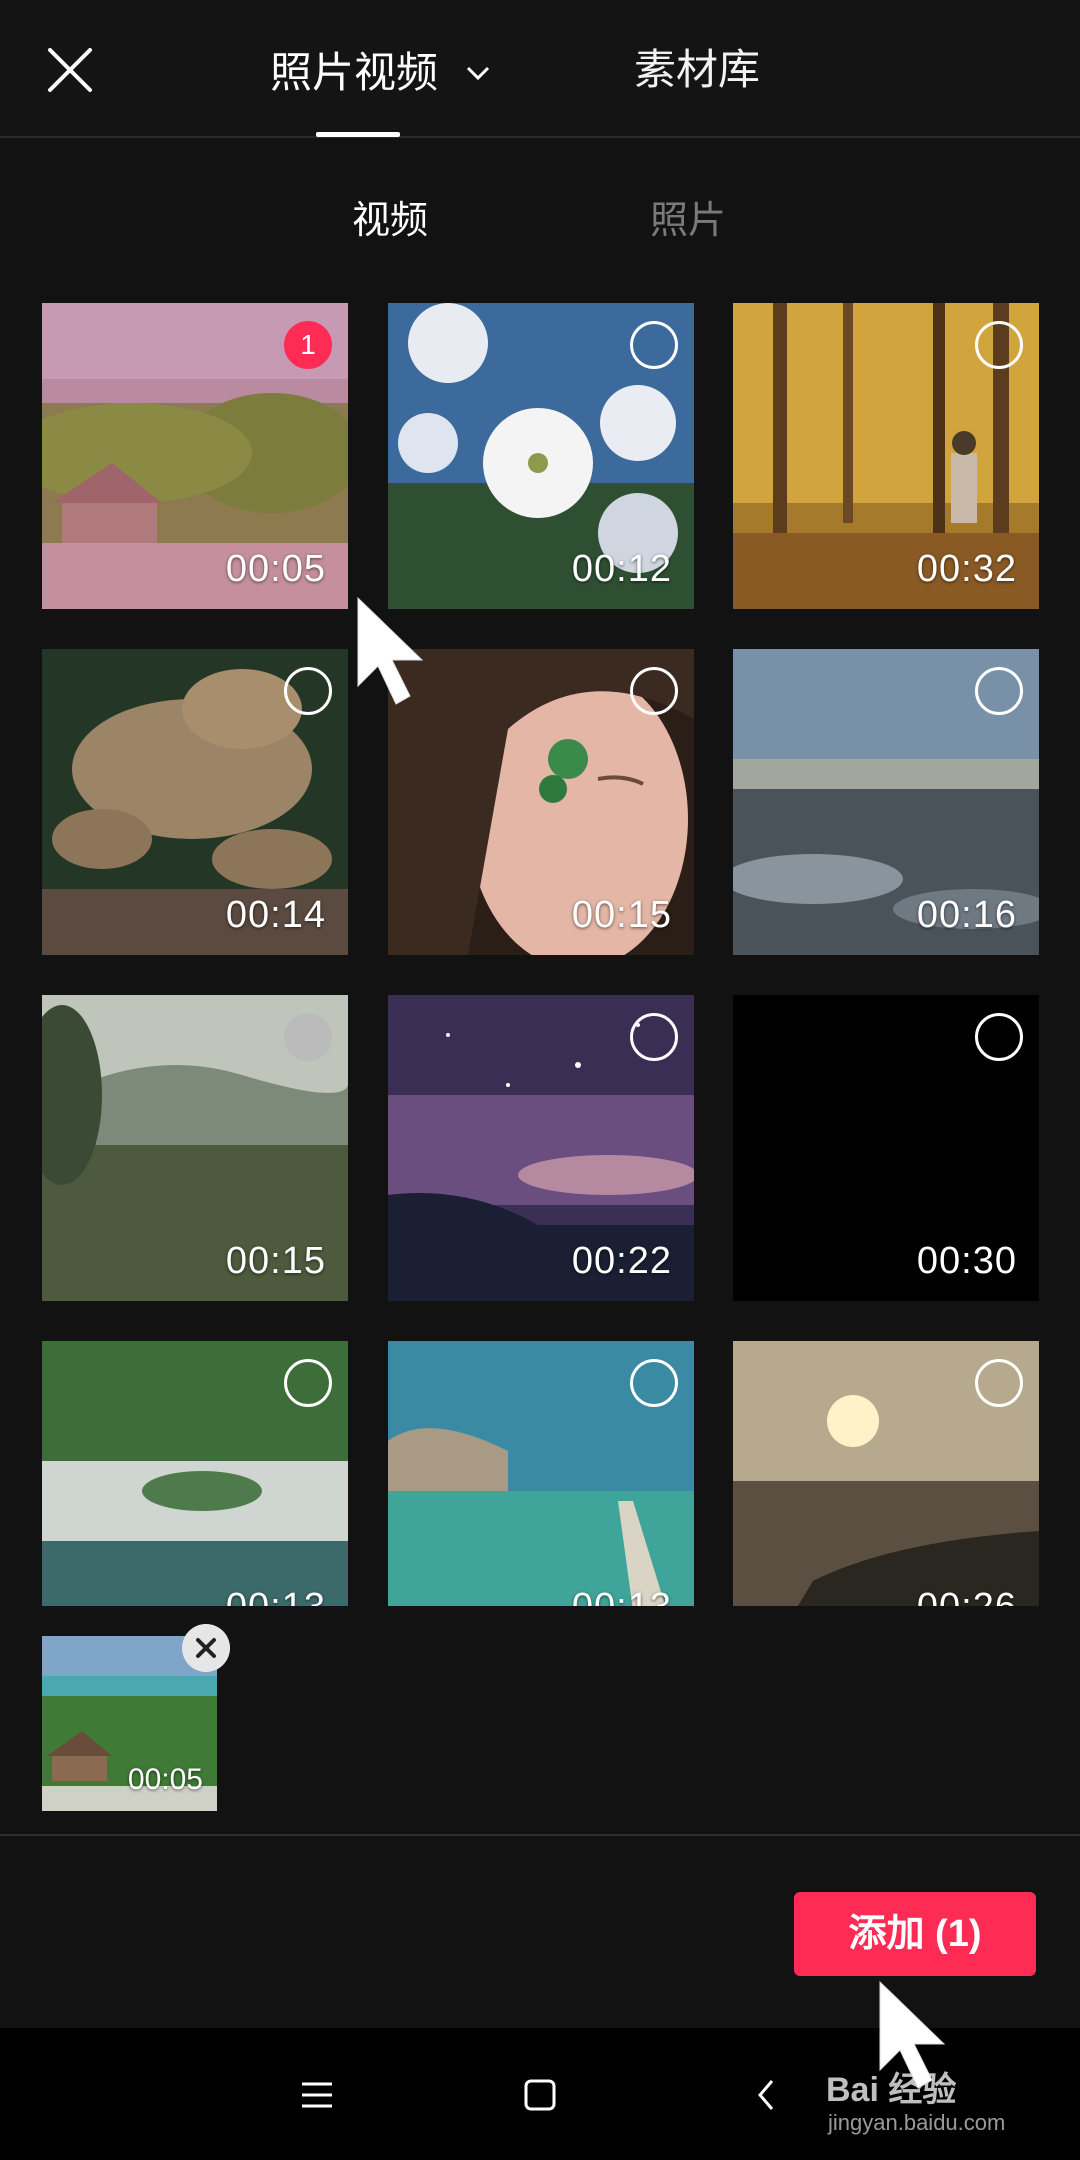 The width and height of the screenshot is (1080, 2160). I want to click on media-tile: 00:30, so click(886, 1148).